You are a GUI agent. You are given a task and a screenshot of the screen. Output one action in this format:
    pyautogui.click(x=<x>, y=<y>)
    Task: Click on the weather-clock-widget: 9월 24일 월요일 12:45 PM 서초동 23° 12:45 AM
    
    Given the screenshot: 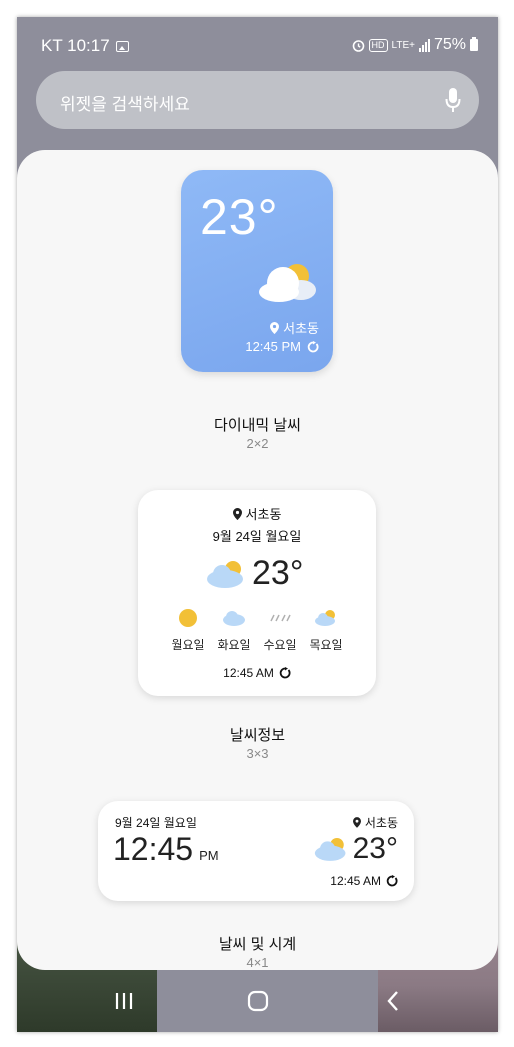 What is the action you would take?
    pyautogui.click(x=256, y=851)
    